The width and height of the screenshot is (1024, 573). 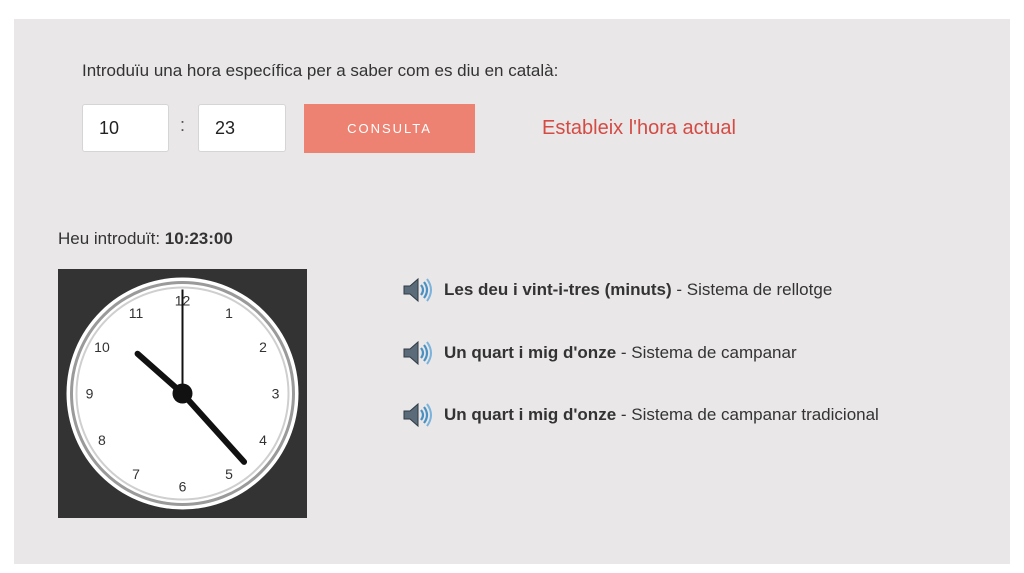 What do you see at coordinates (389, 128) in the screenshot?
I see `consulta-button: CONSULTA` at bounding box center [389, 128].